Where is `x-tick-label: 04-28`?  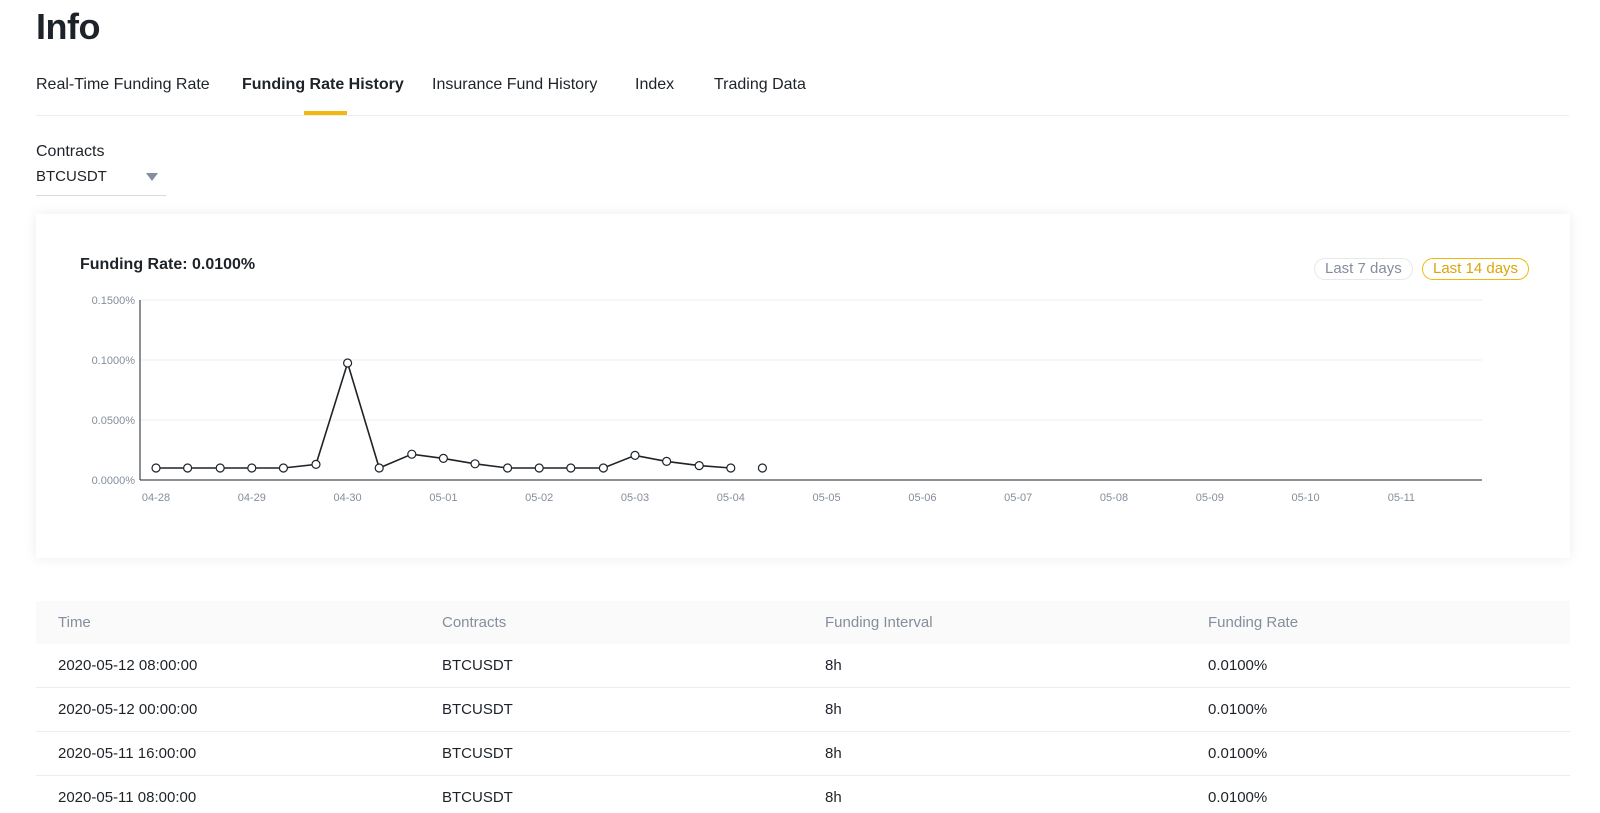 x-tick-label: 04-28 is located at coordinates (156, 498).